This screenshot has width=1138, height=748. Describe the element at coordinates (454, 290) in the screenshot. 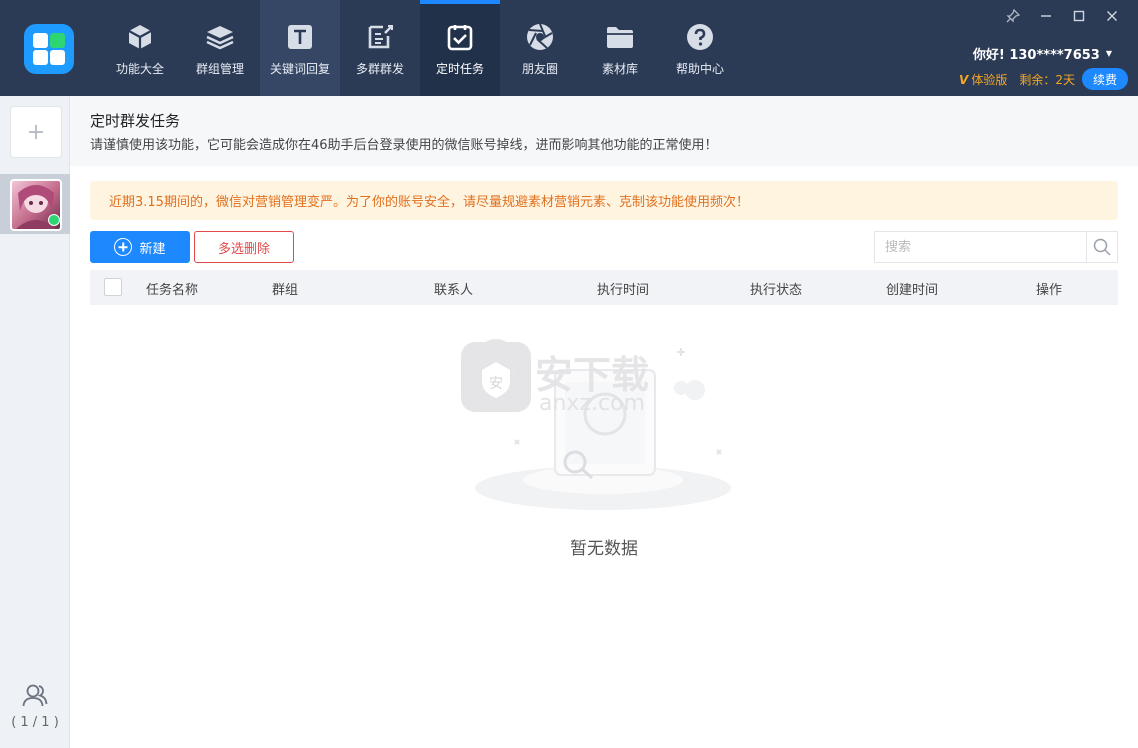

I see `column-header-contact: 联系人` at that location.